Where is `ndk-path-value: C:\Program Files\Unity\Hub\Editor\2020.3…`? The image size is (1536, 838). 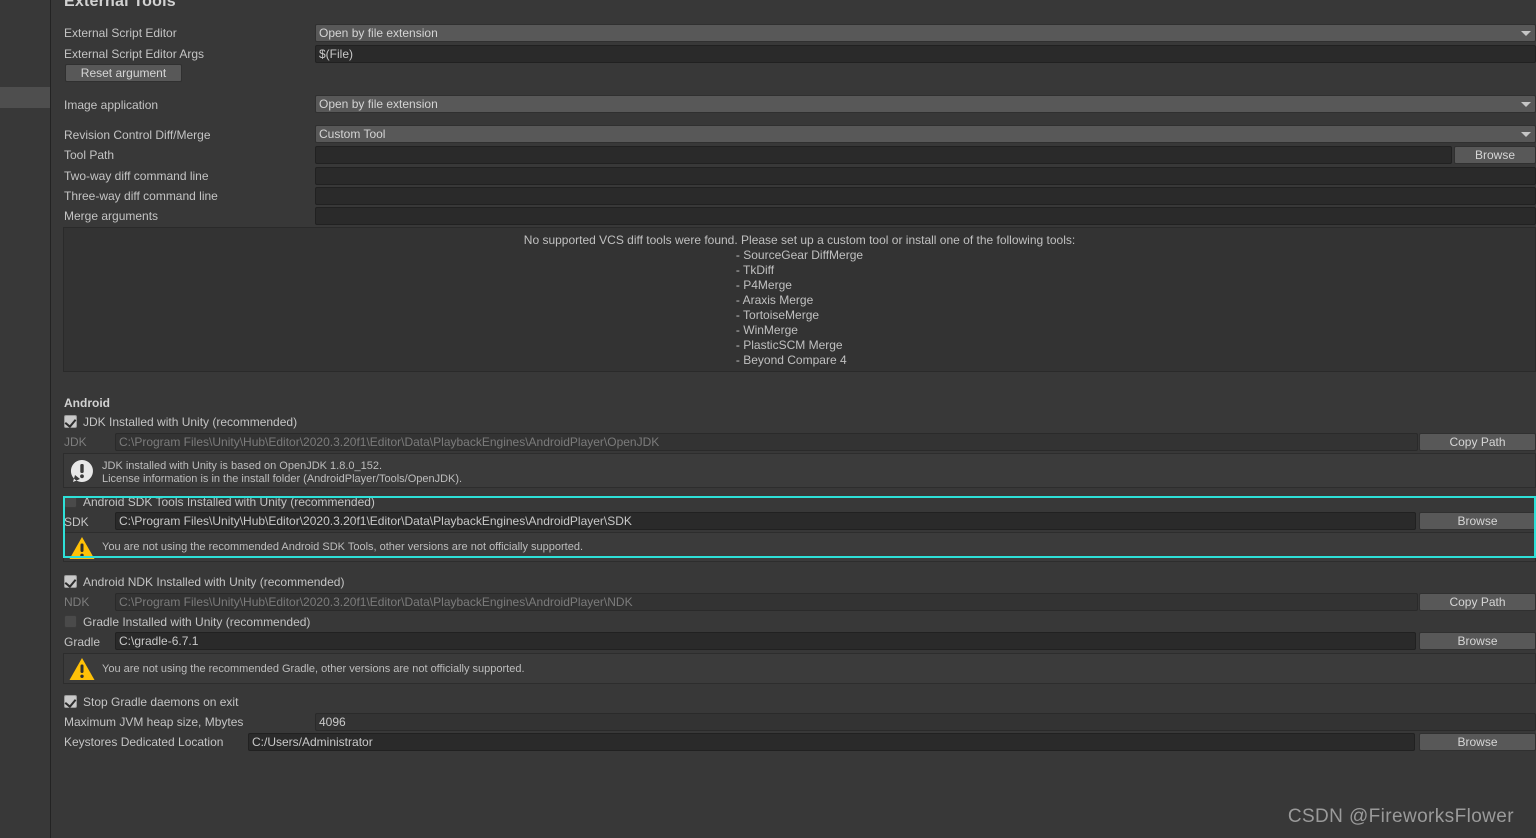
ndk-path-value: C:\Program Files\Unity\Hub\Editor\2020.3… is located at coordinates (376, 602).